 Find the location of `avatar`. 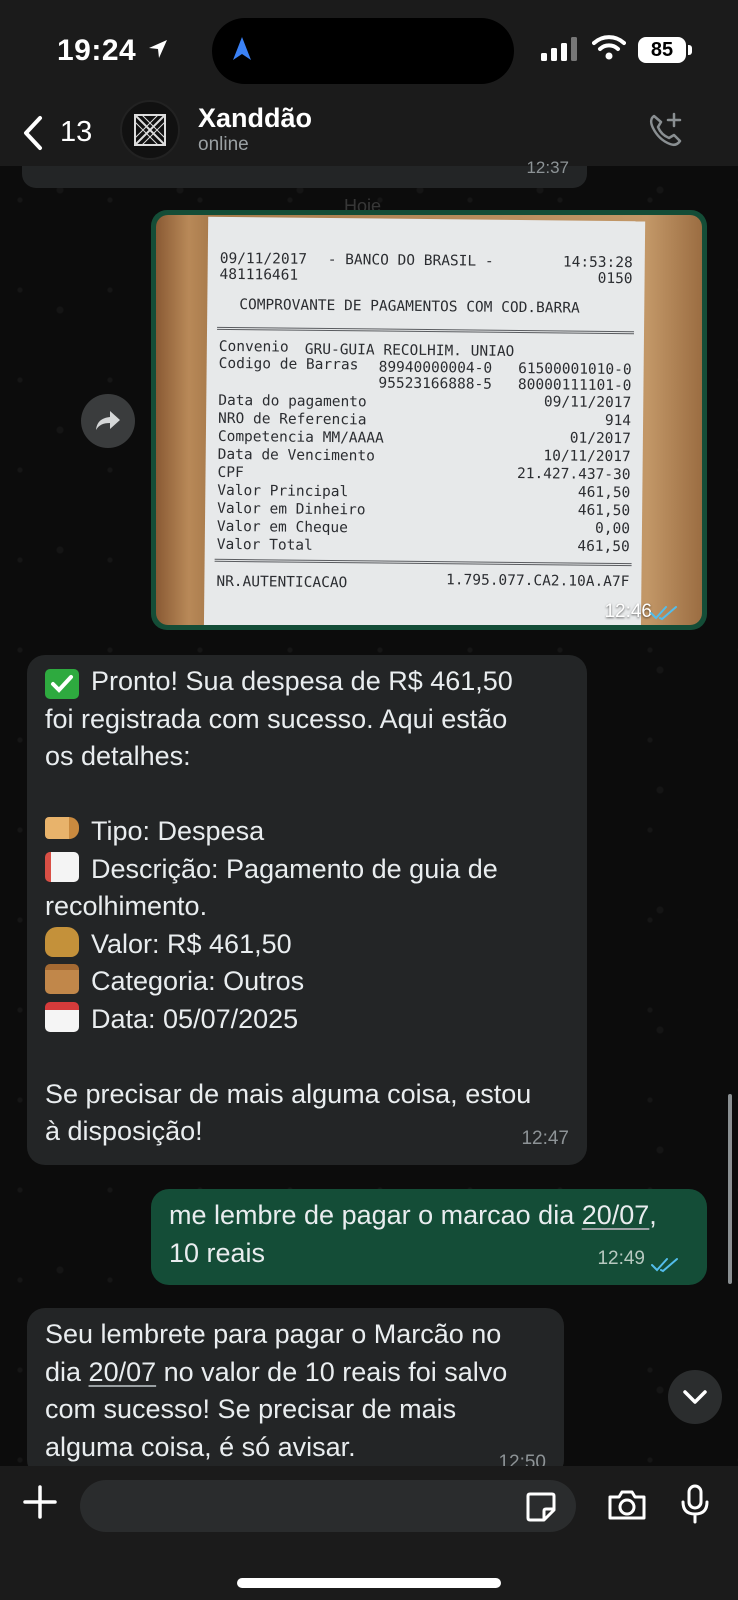

avatar is located at coordinates (150, 130).